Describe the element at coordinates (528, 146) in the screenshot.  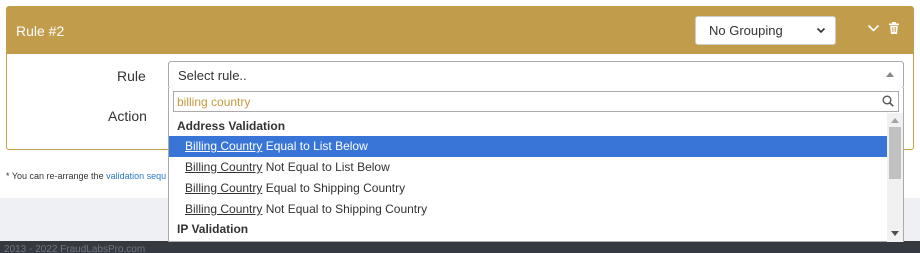
I see `option-billing-country-equal-list: Billing Country Equal to List Below` at that location.